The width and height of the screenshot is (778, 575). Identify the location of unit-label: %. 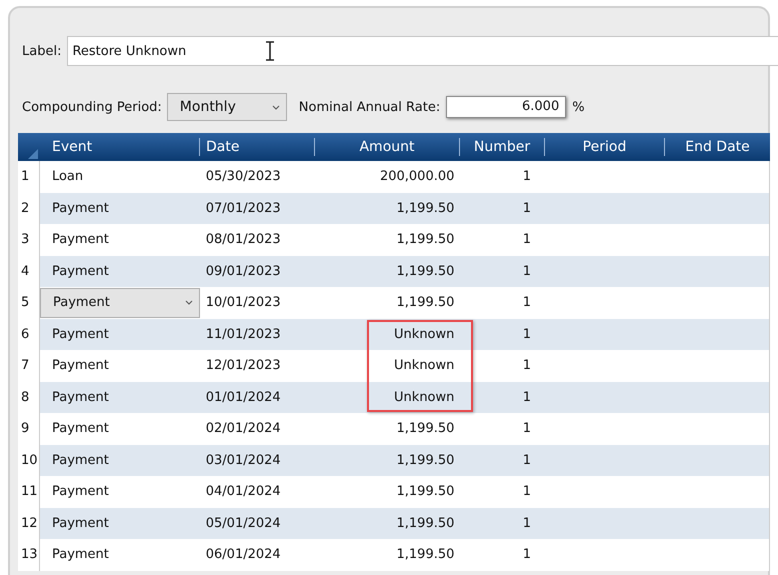
(578, 107).